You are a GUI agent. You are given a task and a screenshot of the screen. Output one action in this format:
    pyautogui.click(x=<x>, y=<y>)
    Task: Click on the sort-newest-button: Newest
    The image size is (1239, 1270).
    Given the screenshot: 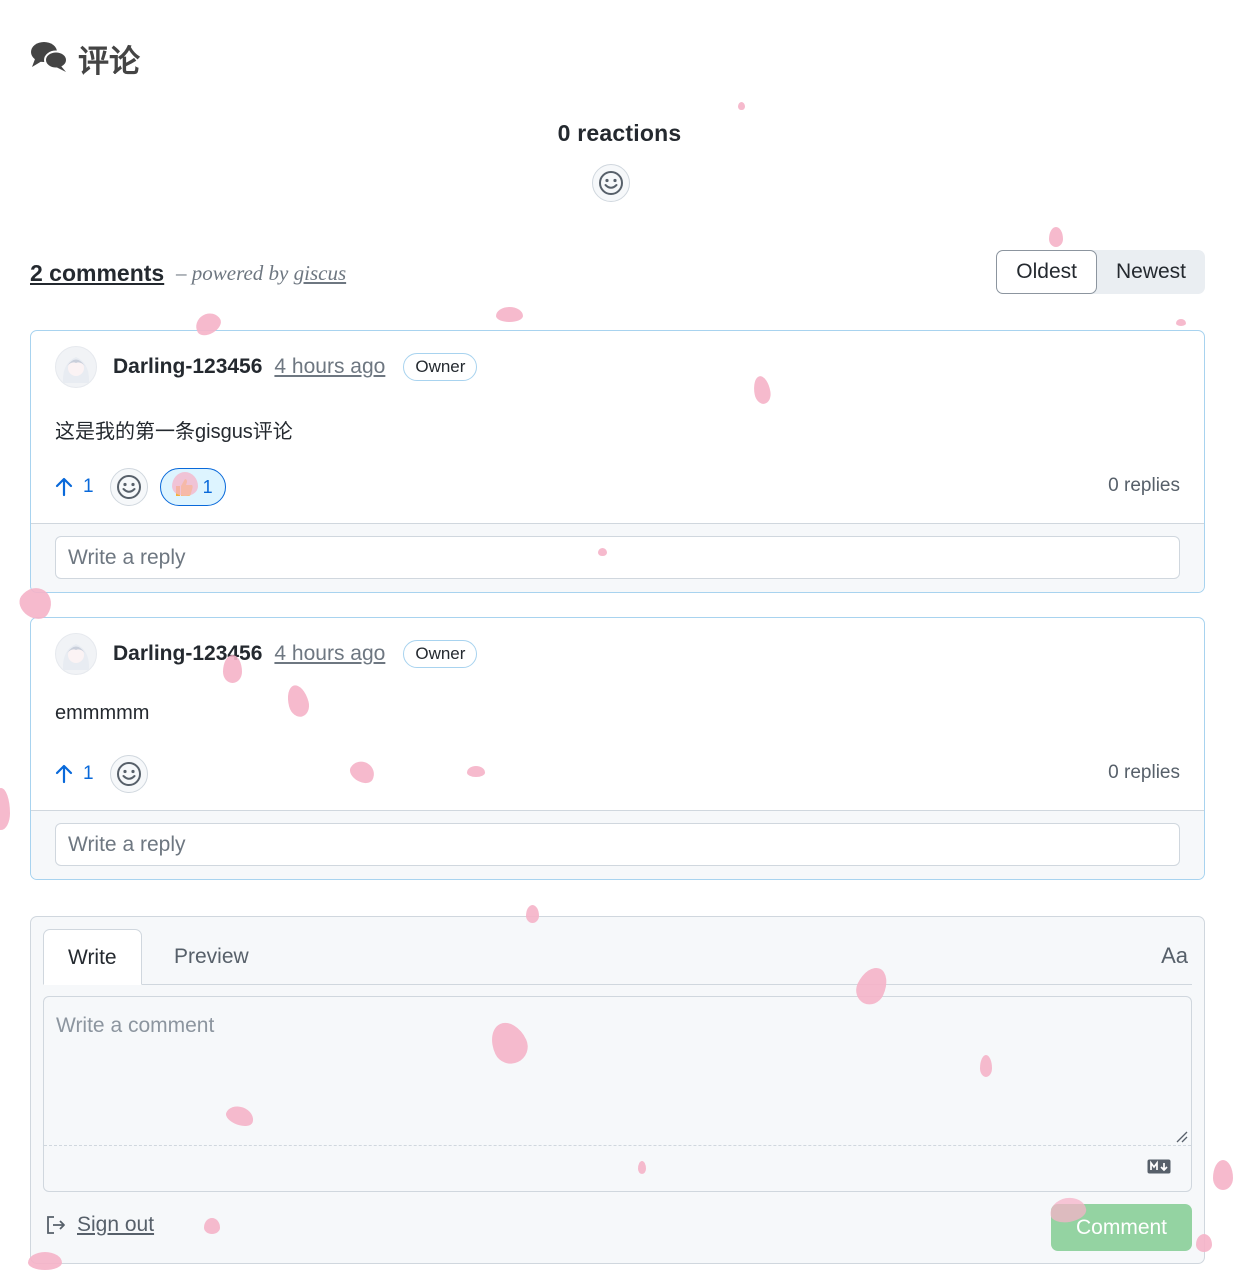 What is the action you would take?
    pyautogui.click(x=1151, y=272)
    